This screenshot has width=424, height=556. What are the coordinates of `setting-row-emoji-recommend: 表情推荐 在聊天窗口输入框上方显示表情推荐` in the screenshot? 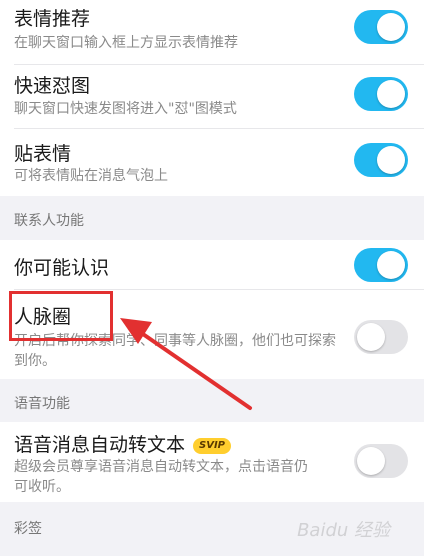 It's located at (212, 32).